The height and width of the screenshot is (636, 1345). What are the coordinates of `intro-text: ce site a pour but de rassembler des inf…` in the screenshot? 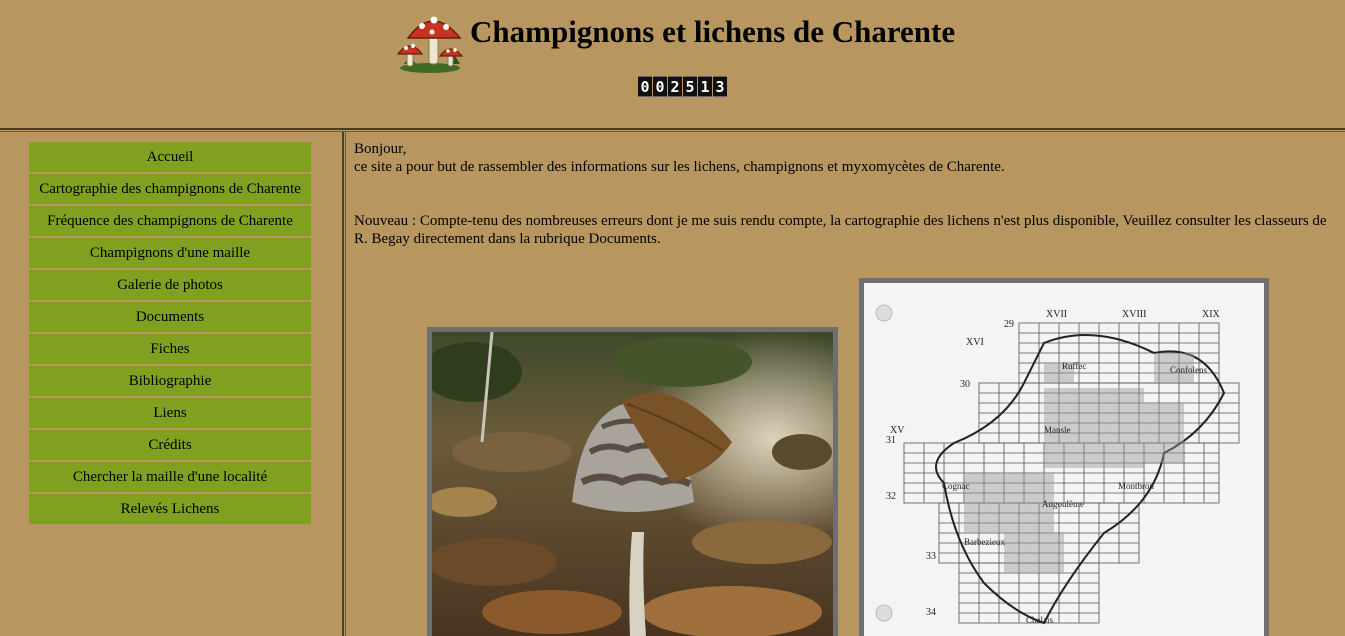 It's located at (679, 167).